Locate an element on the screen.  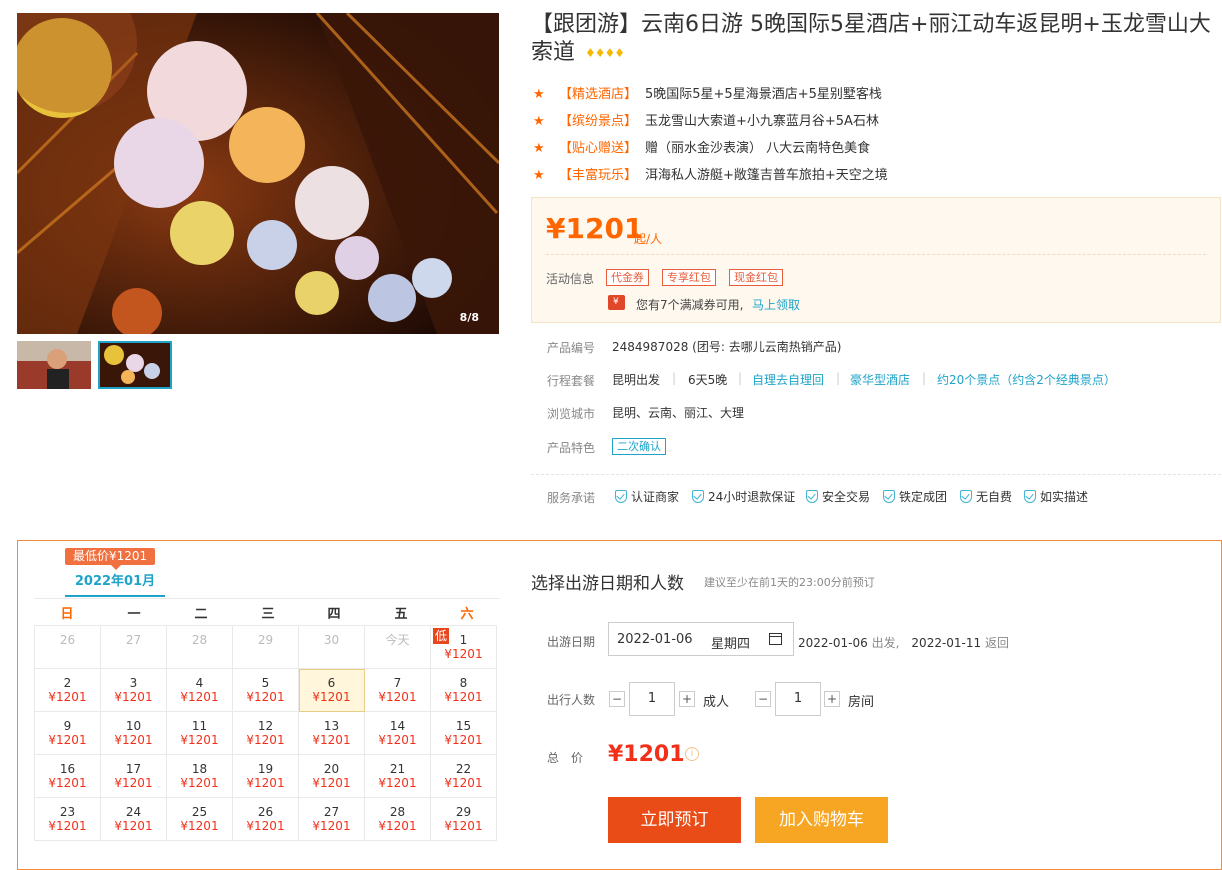
calendar-day-cell: 13 ¥1201 is located at coordinates (331, 733).